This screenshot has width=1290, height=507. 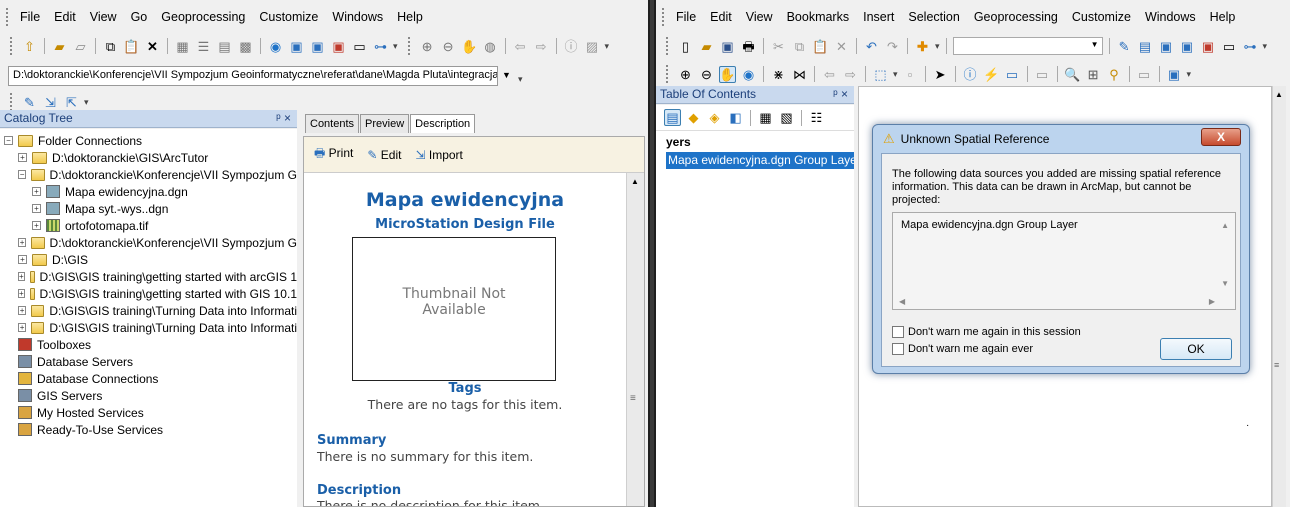 I want to click on tree-node: My Hosted Services, so click(x=150, y=412).